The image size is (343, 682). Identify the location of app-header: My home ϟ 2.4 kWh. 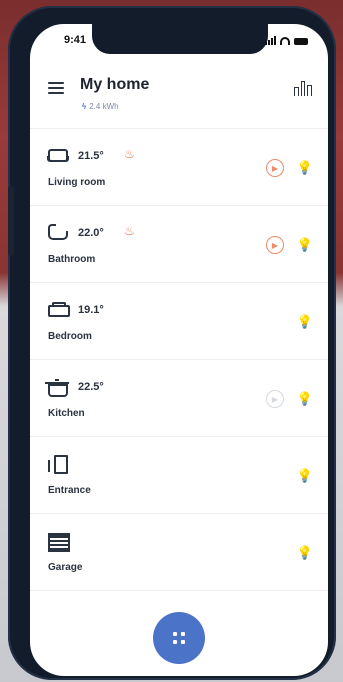
(179, 101).